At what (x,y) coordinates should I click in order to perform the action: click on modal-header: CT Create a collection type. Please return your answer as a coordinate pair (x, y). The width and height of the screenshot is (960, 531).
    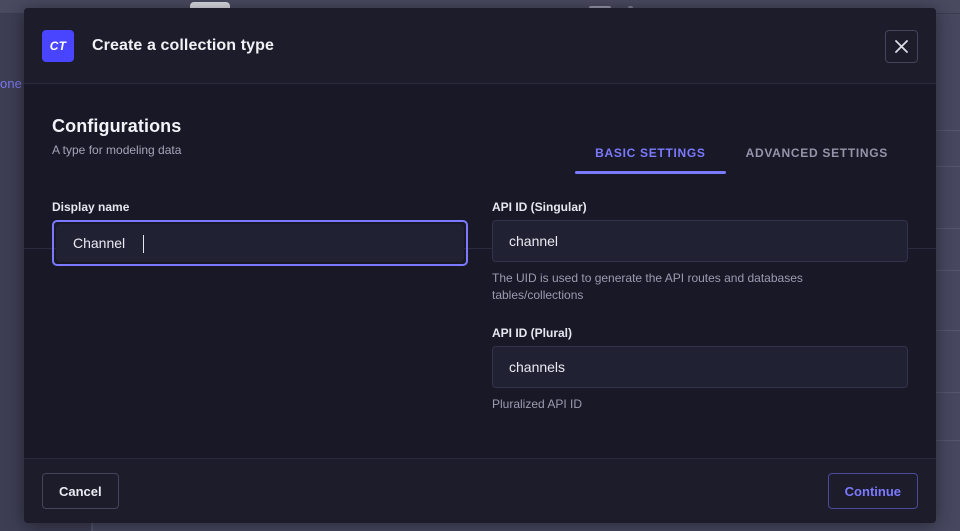
    Looking at the image, I should click on (480, 46).